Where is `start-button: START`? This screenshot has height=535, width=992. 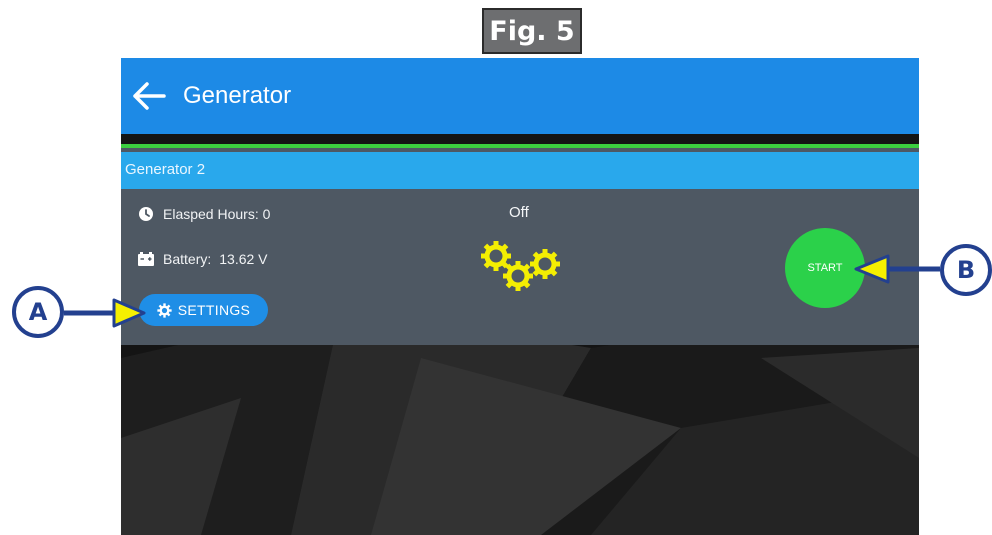
start-button: START is located at coordinates (825, 268).